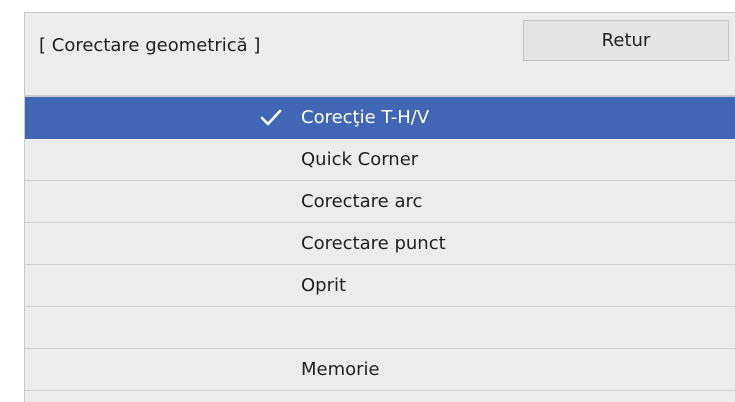 This screenshot has width=735, height=402. Describe the element at coordinates (626, 40) in the screenshot. I see `return-button: Retur` at that location.